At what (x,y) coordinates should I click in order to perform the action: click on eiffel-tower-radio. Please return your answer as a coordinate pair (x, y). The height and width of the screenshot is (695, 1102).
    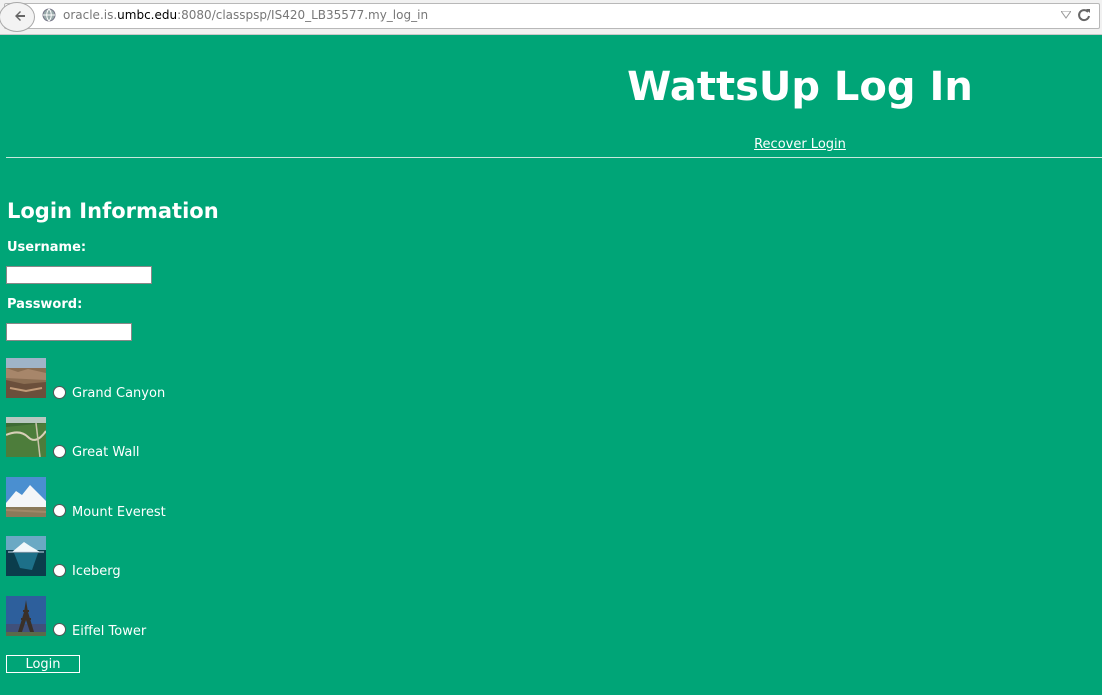
    Looking at the image, I should click on (59, 629).